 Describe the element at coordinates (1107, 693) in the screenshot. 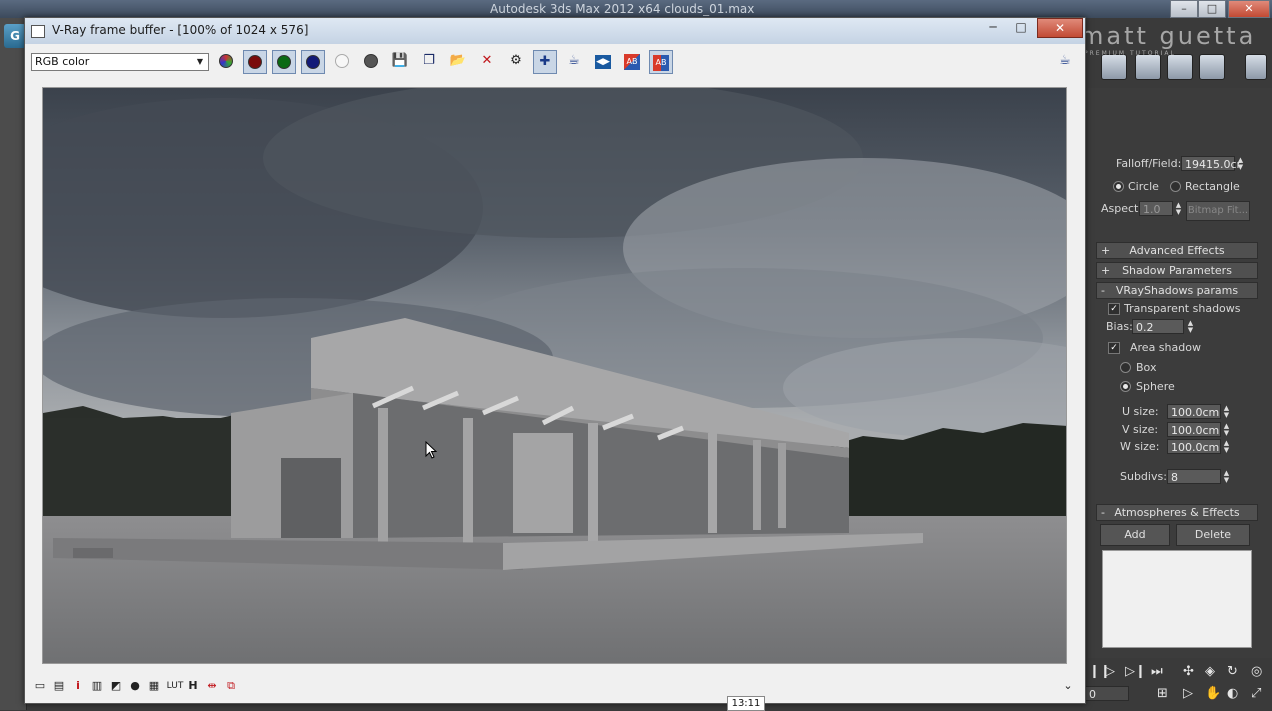

I see `frame-spinner: 0` at that location.